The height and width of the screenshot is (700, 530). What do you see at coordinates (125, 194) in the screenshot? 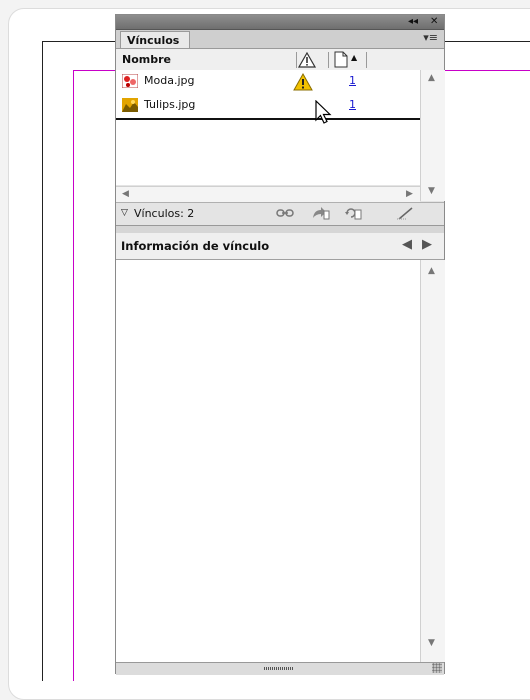
I see `scroll-left-icon: ◀` at bounding box center [125, 194].